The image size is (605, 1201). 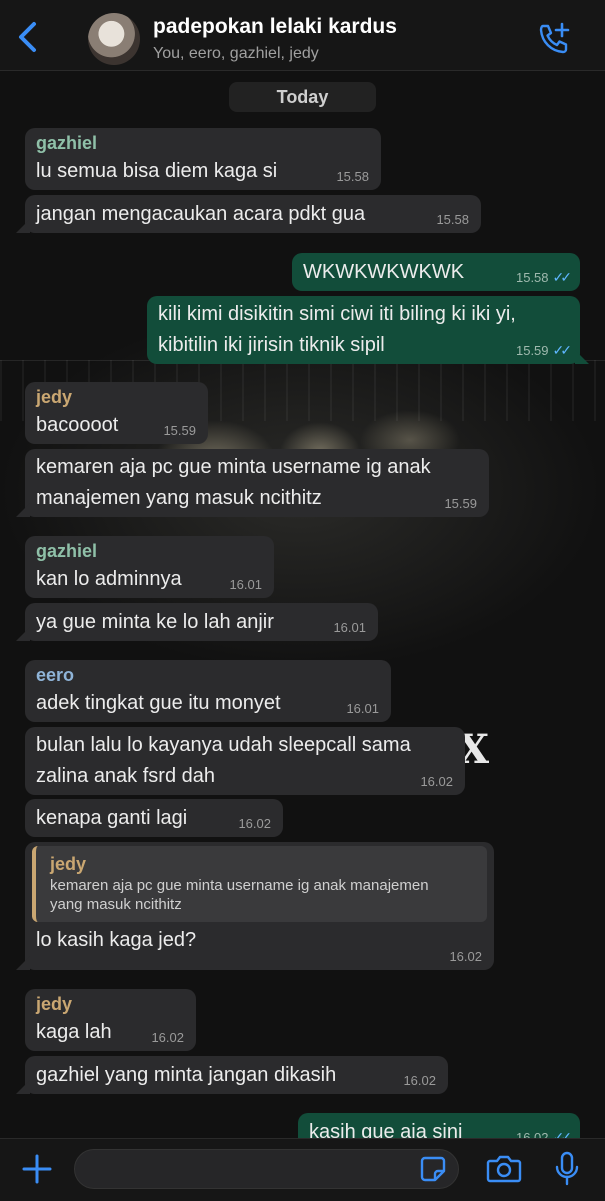 I want to click on sticker-button, so click(x=433, y=1169).